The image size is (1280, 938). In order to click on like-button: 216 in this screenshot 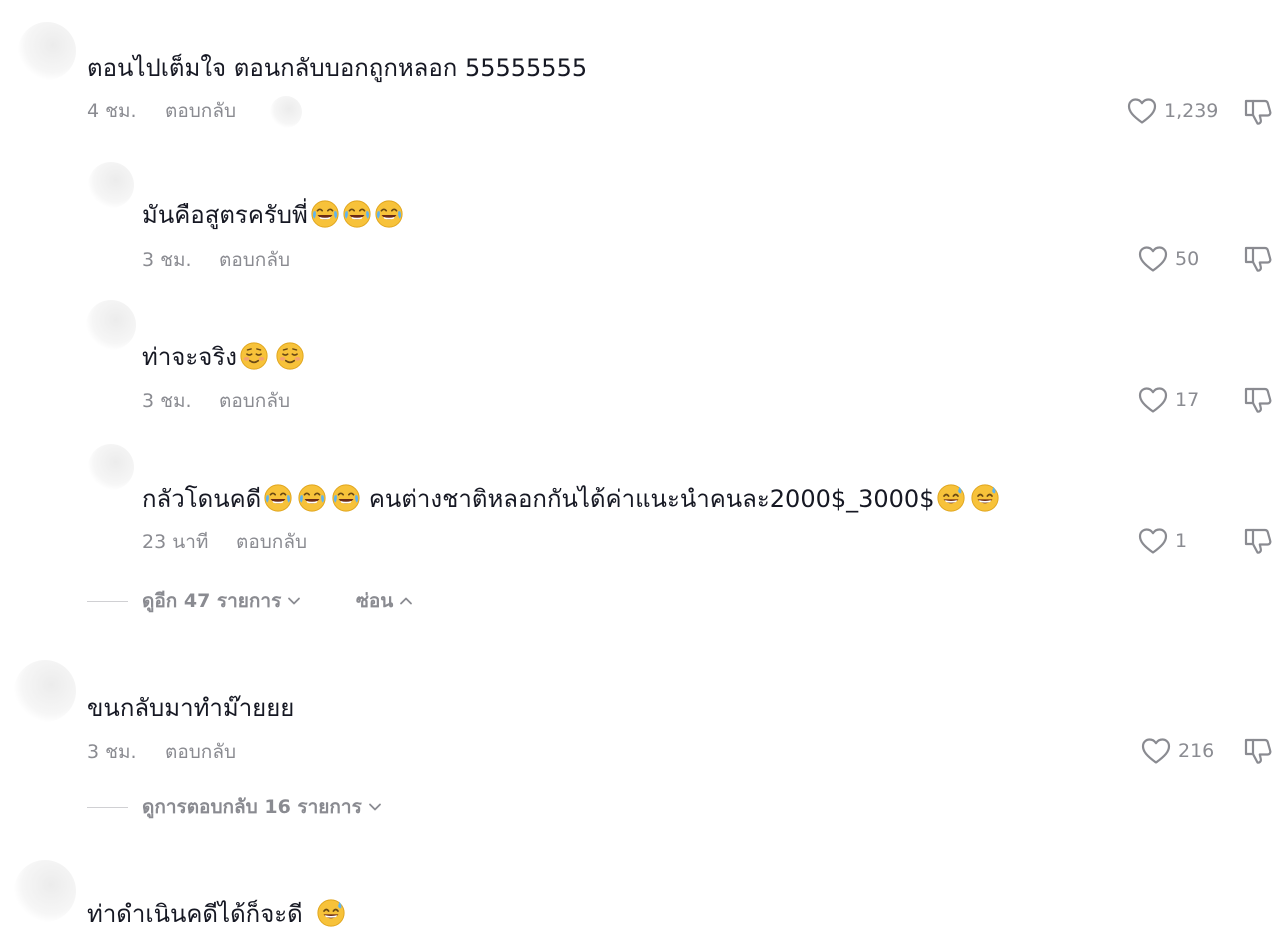, I will do `click(1177, 751)`.